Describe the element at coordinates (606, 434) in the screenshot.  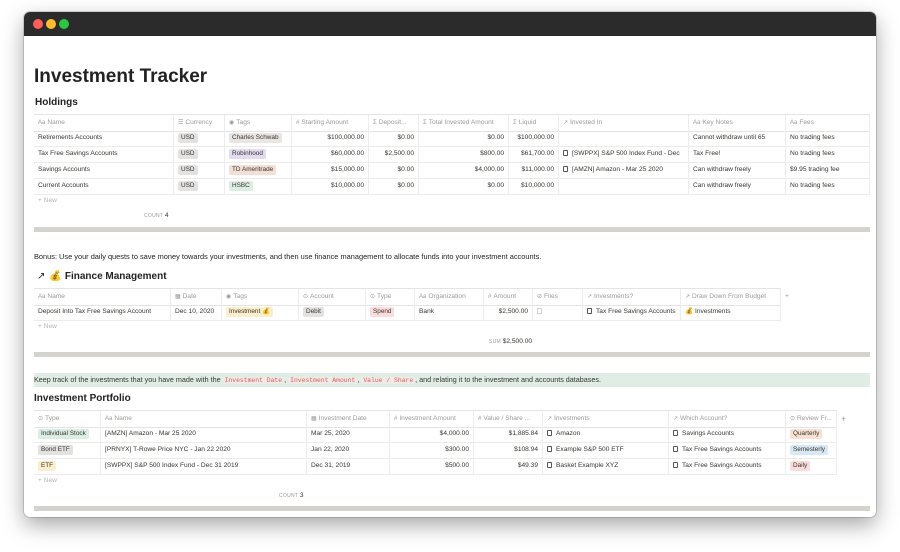
I see `portfolio-cell-investment: Amazon` at that location.